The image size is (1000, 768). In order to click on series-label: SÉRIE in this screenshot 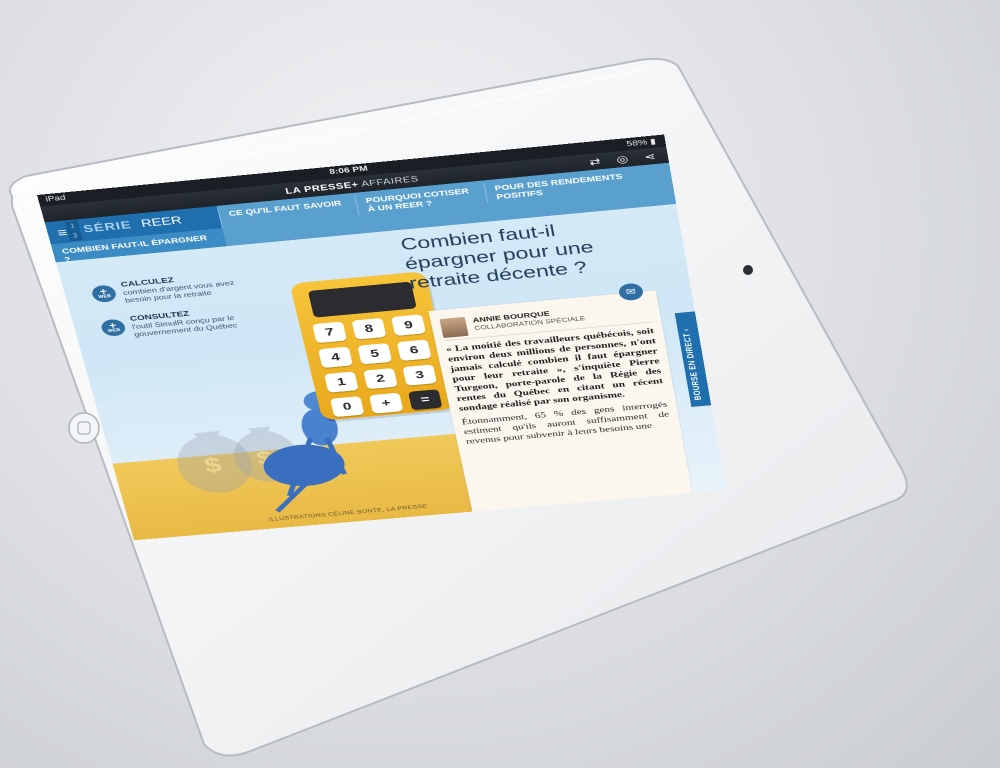, I will do `click(107, 227)`.